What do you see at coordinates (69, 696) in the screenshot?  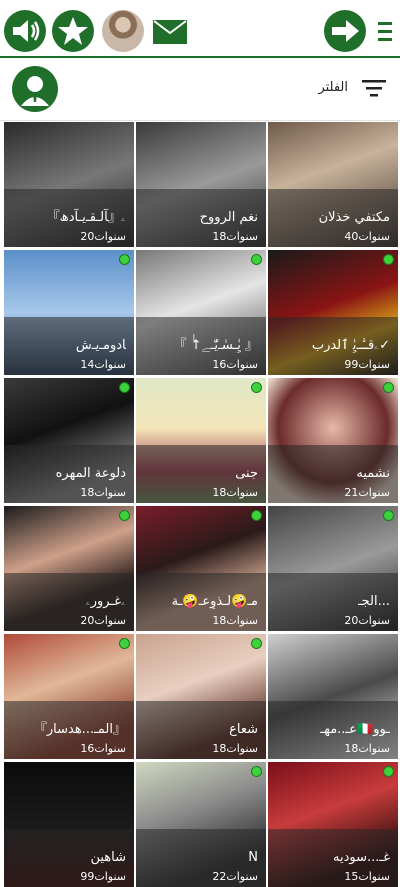 I see `user-tile: 『المـ...هدسار』 16سنوات` at bounding box center [69, 696].